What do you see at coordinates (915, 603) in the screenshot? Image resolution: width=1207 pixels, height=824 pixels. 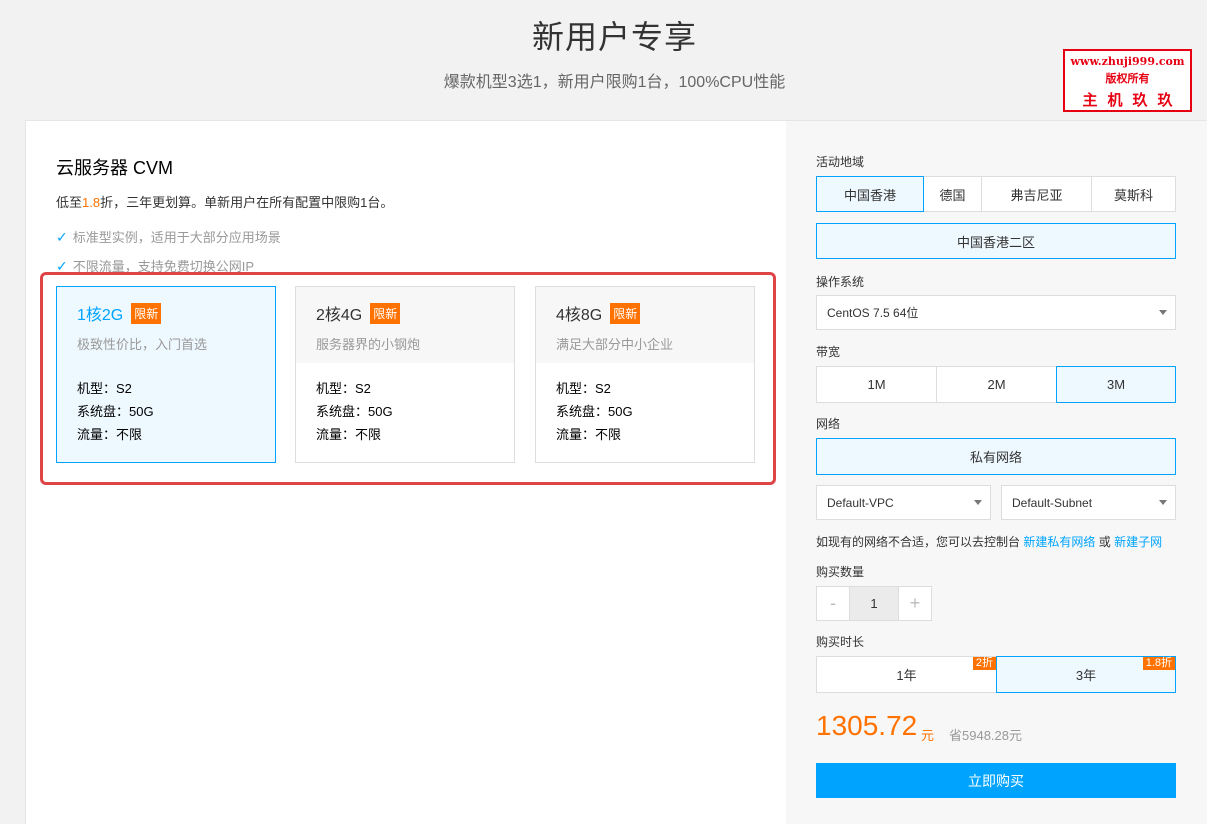 I see `quantity-plus-button: +` at bounding box center [915, 603].